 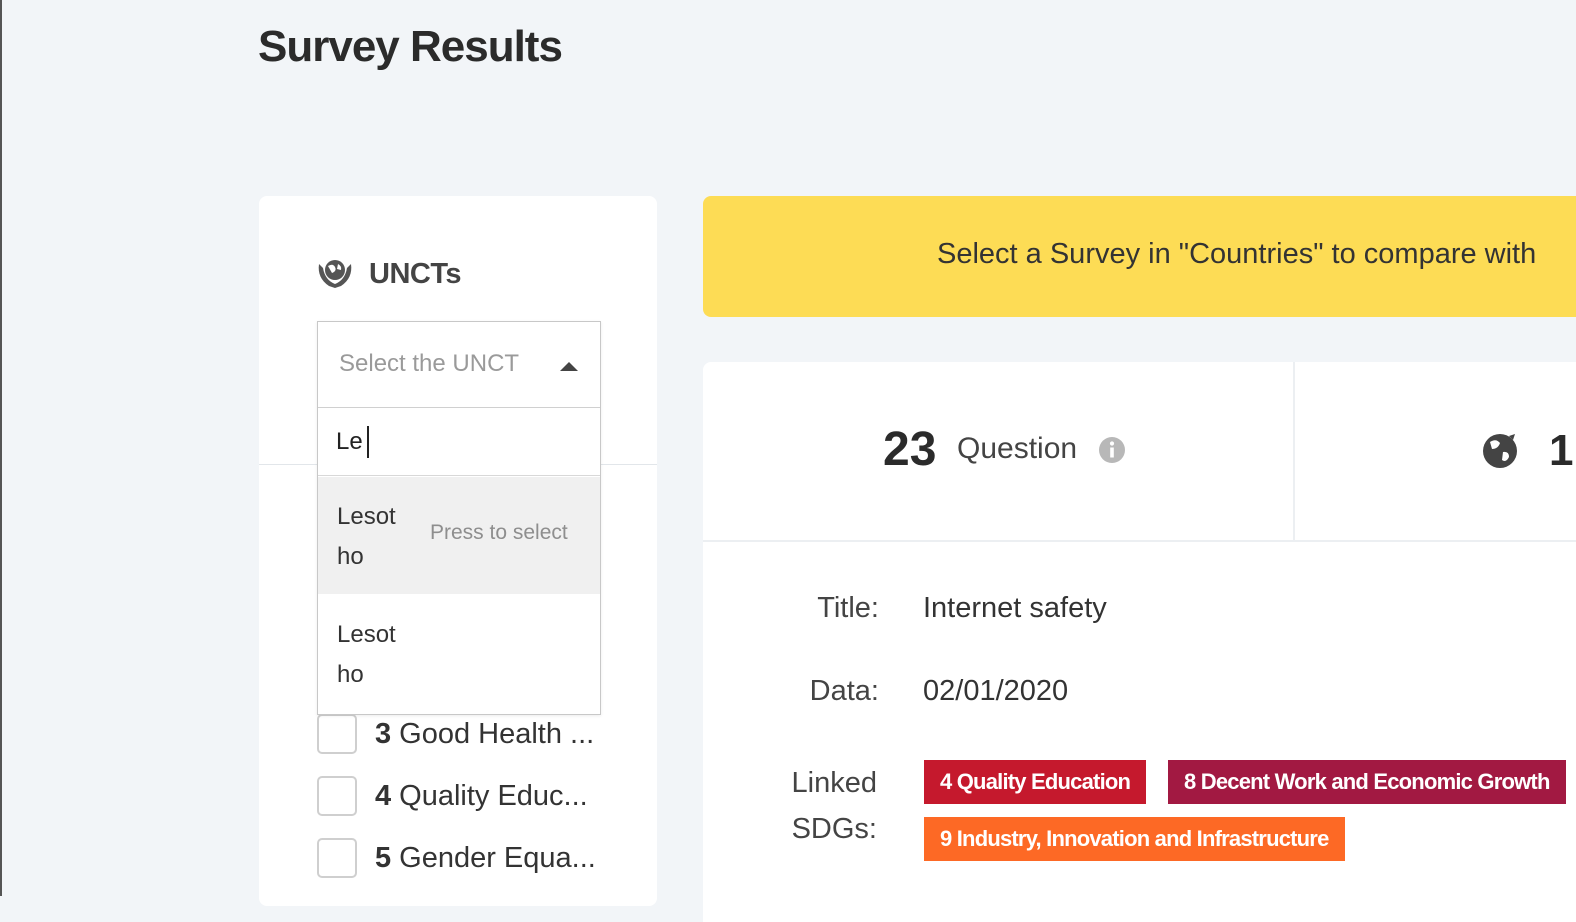 What do you see at coordinates (1367, 782) in the screenshot?
I see `sdg-tag-8: 8 Decent Work and Economic Growth` at bounding box center [1367, 782].